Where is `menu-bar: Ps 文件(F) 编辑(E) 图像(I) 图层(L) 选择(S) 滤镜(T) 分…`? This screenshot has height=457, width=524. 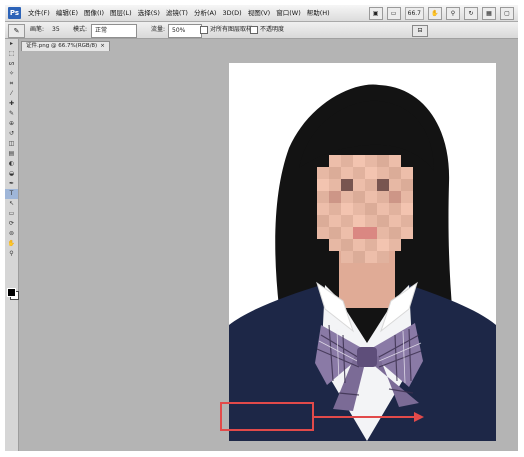
menu-bar: Ps 文件(F) 编辑(E) 图像(I) 图层(L) 选择(S) 滤镜(T) 分… is located at coordinates (261, 13).